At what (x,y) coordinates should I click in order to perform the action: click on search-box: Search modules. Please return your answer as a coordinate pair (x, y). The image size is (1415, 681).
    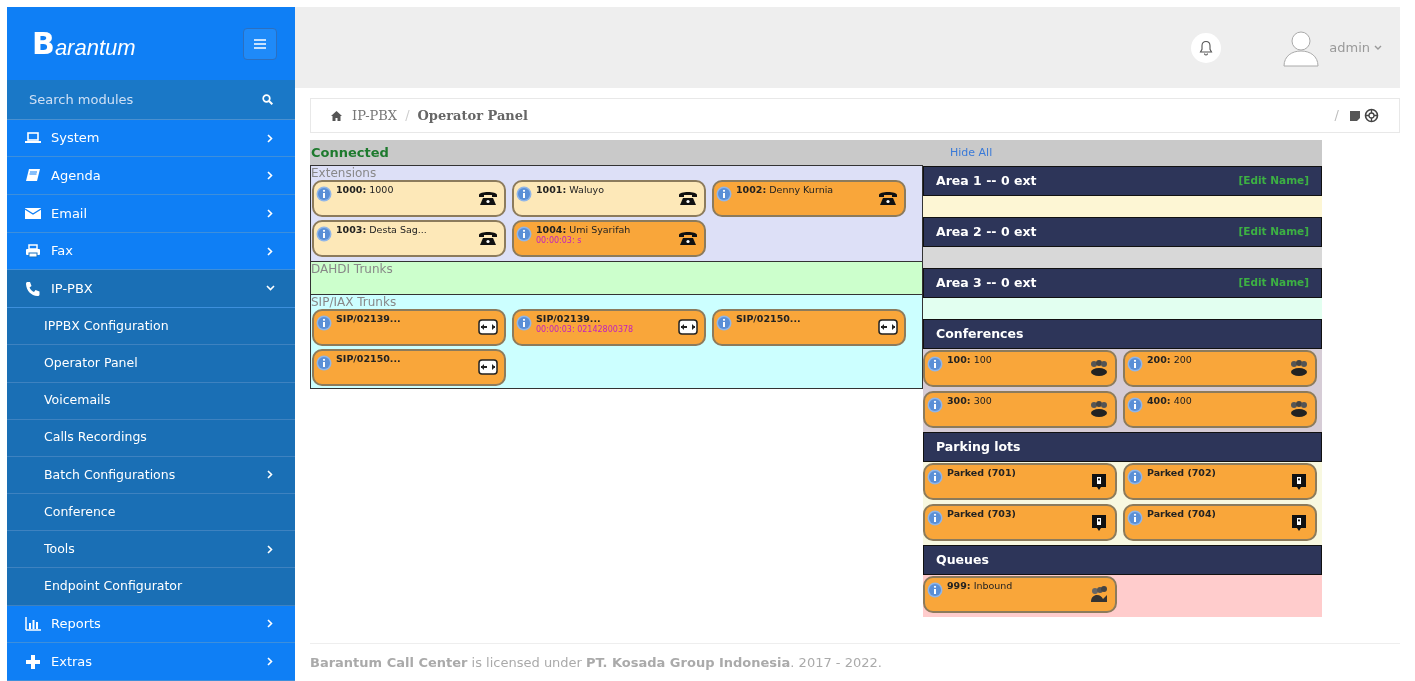
    Looking at the image, I should click on (151, 100).